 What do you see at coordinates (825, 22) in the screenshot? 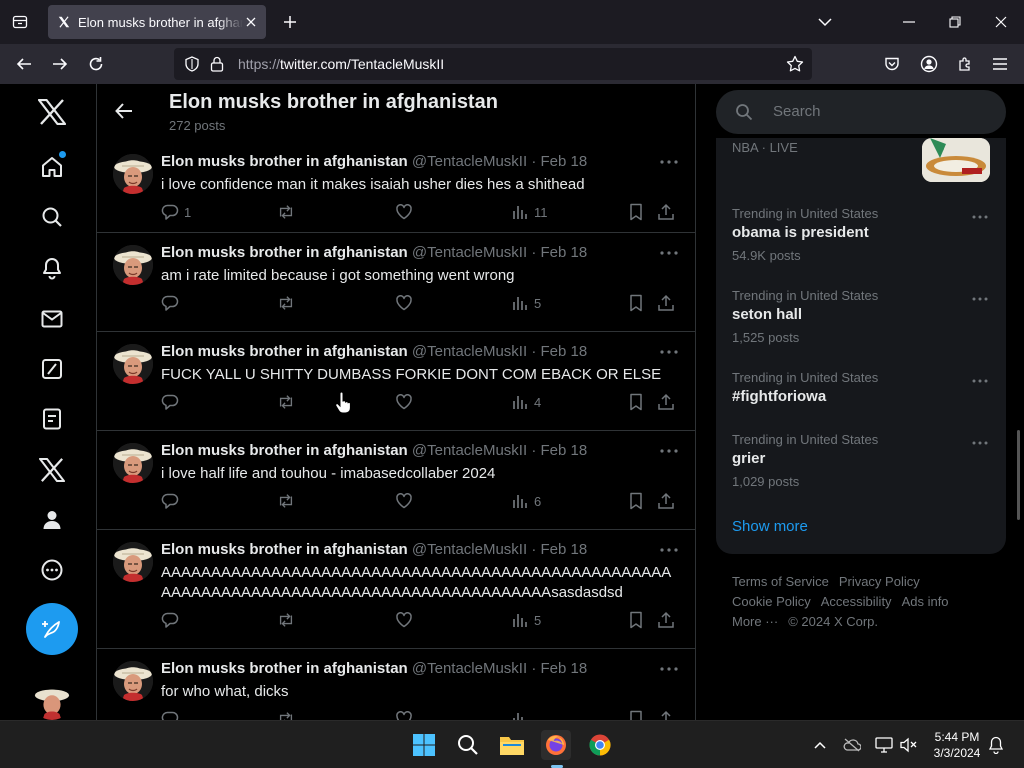
I see `list-all-tabs-icon` at bounding box center [825, 22].